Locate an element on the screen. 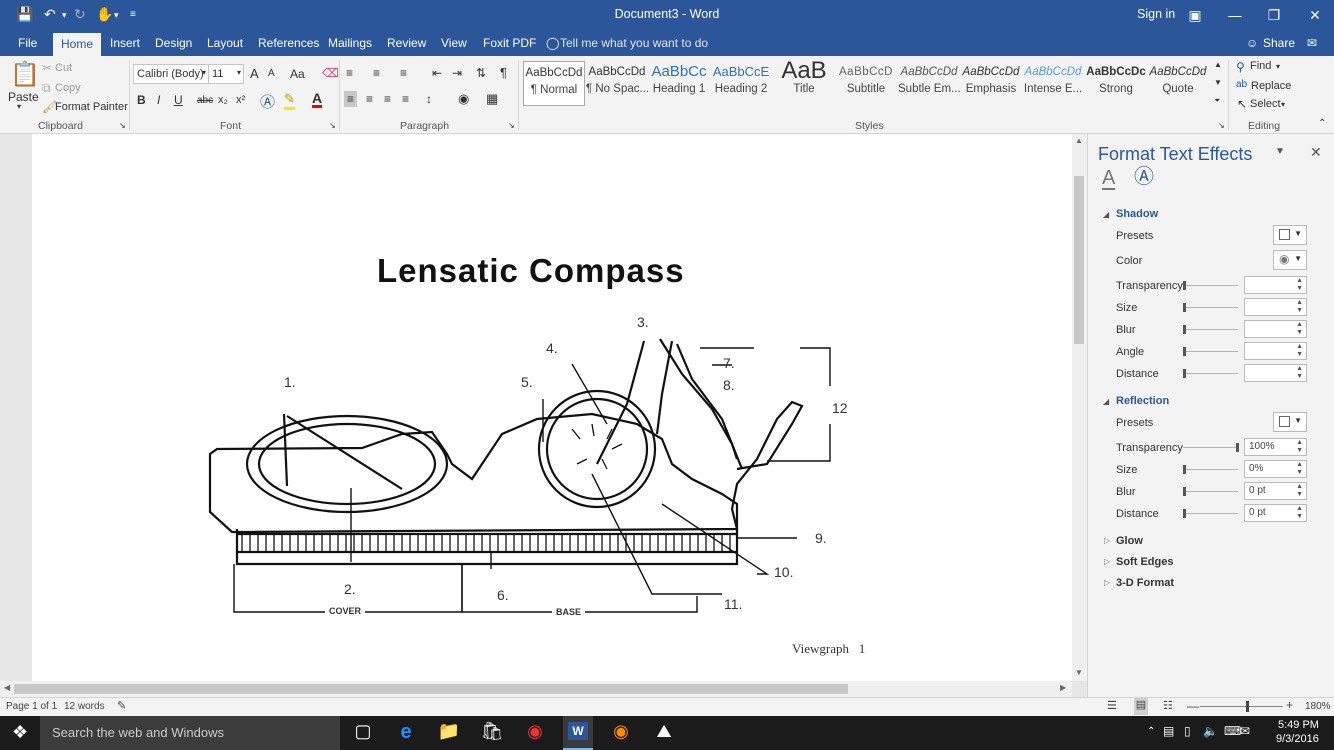 Image resolution: width=1334 pixels, height=750 pixels. shadow-transparency-spinner: ▲ ▼ is located at coordinates (1275, 285).